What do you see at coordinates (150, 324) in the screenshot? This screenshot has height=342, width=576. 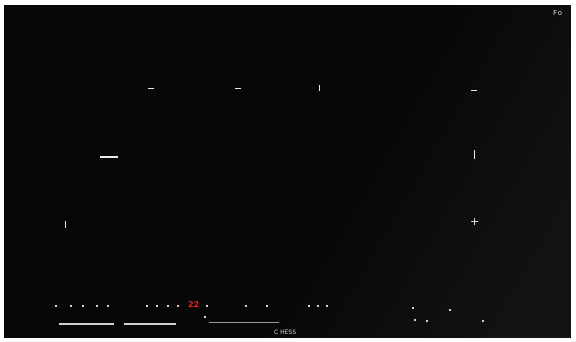 I see `exposure-bar-right` at bounding box center [150, 324].